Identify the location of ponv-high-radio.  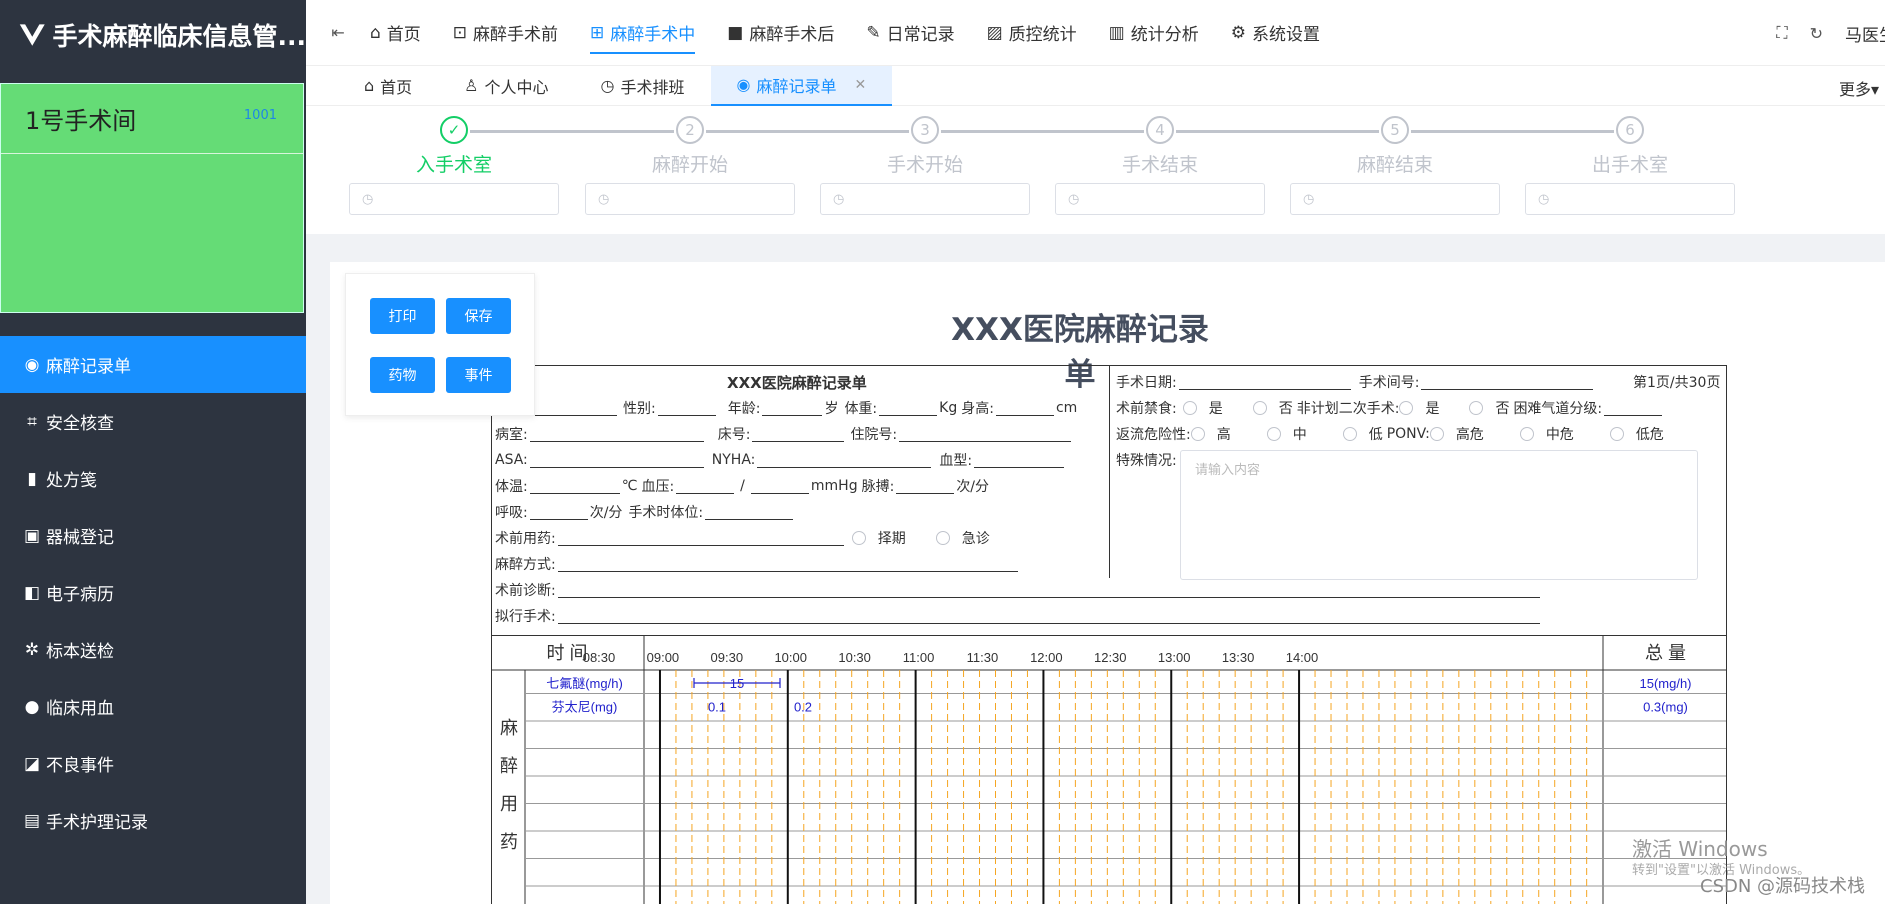
(1436, 434).